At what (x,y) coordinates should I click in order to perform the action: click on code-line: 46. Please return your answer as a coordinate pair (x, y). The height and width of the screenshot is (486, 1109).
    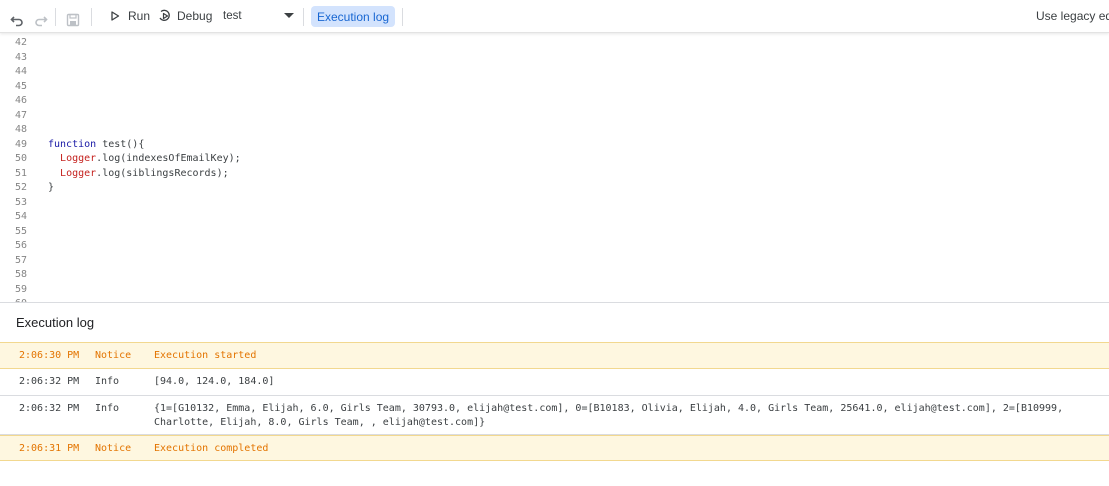
    Looking at the image, I should click on (554, 101).